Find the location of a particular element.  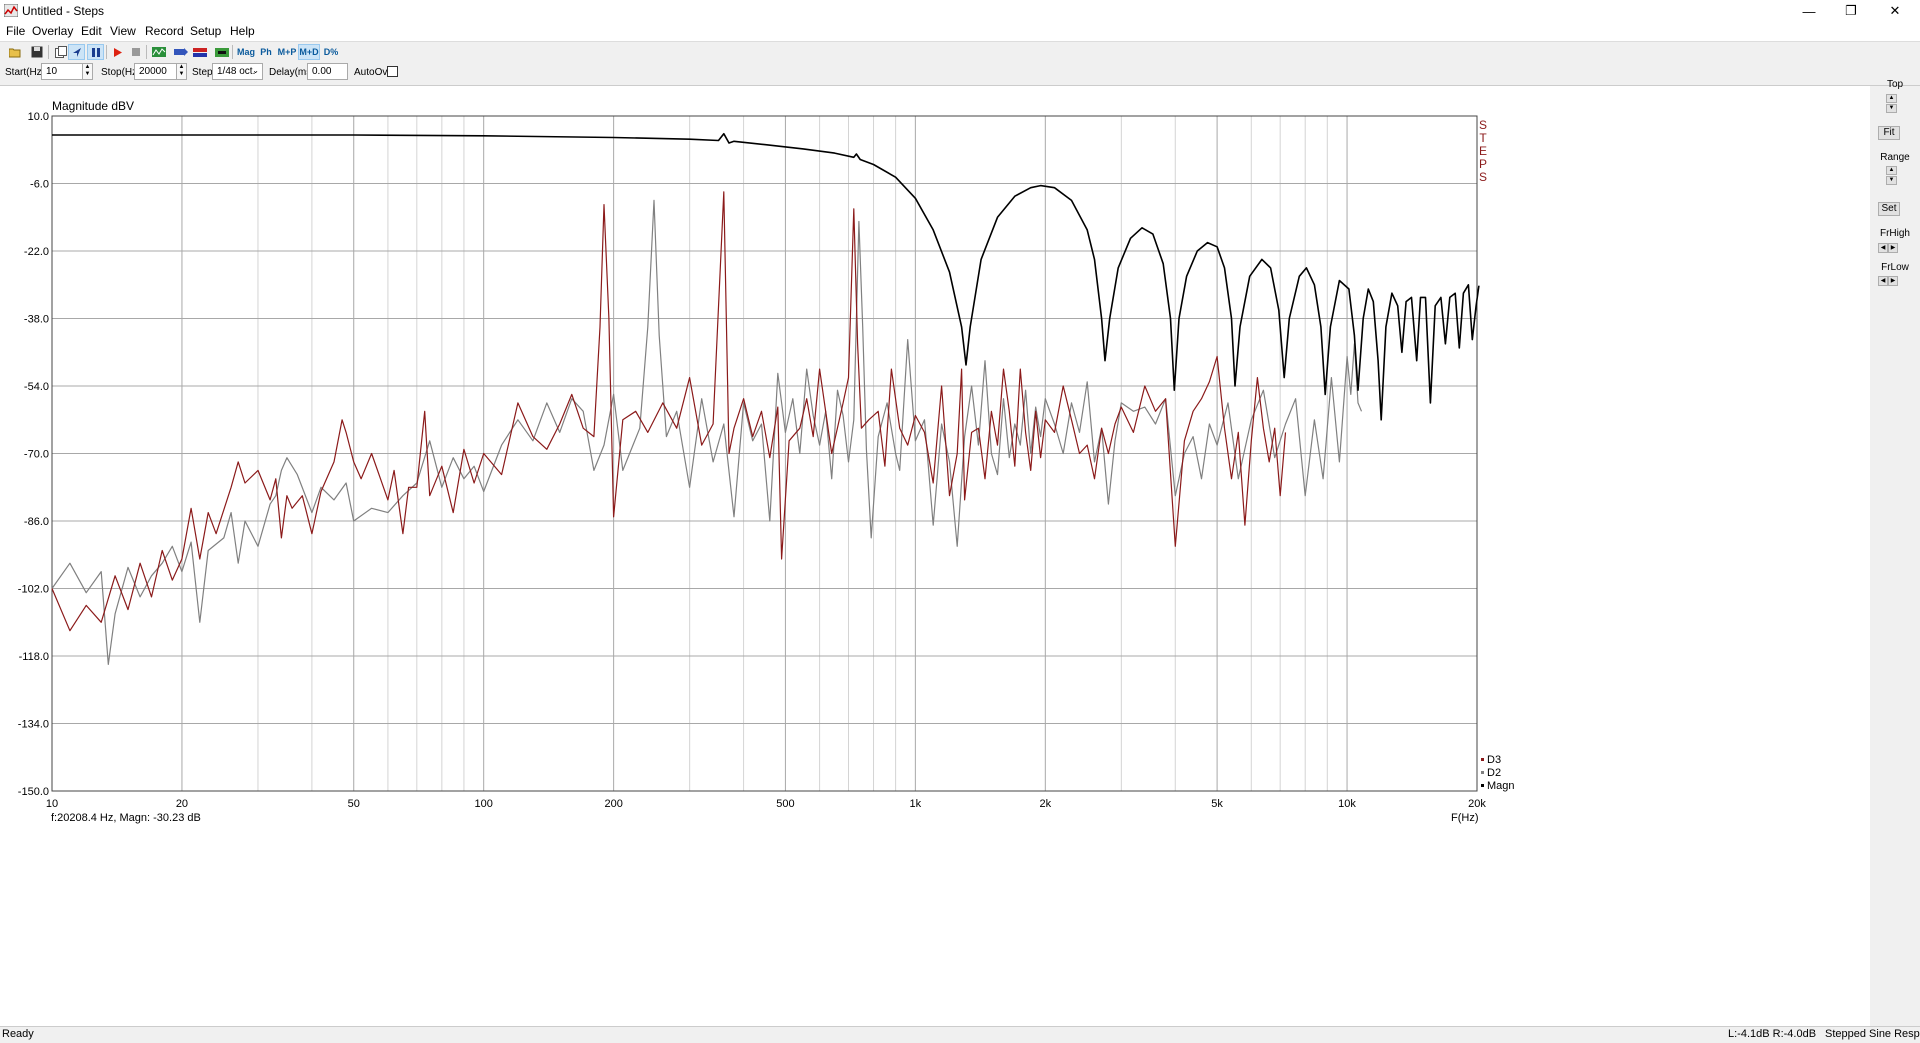

record-icon is located at coordinates (117, 52).